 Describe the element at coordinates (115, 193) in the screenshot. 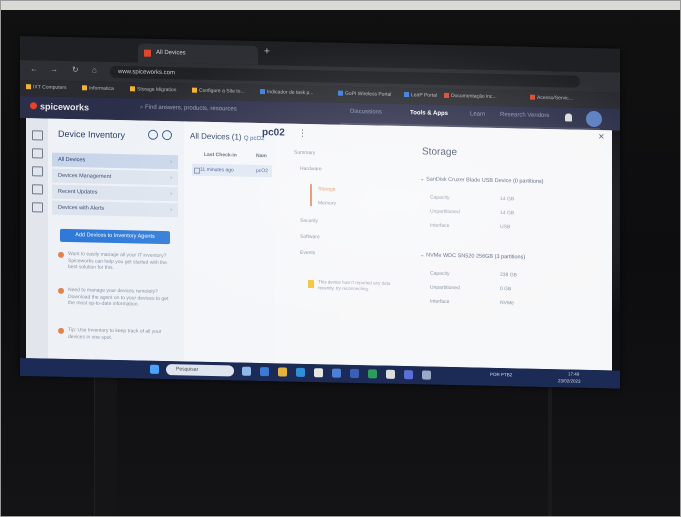

I see `inventory-item-recent: Recent Updates ›` at that location.